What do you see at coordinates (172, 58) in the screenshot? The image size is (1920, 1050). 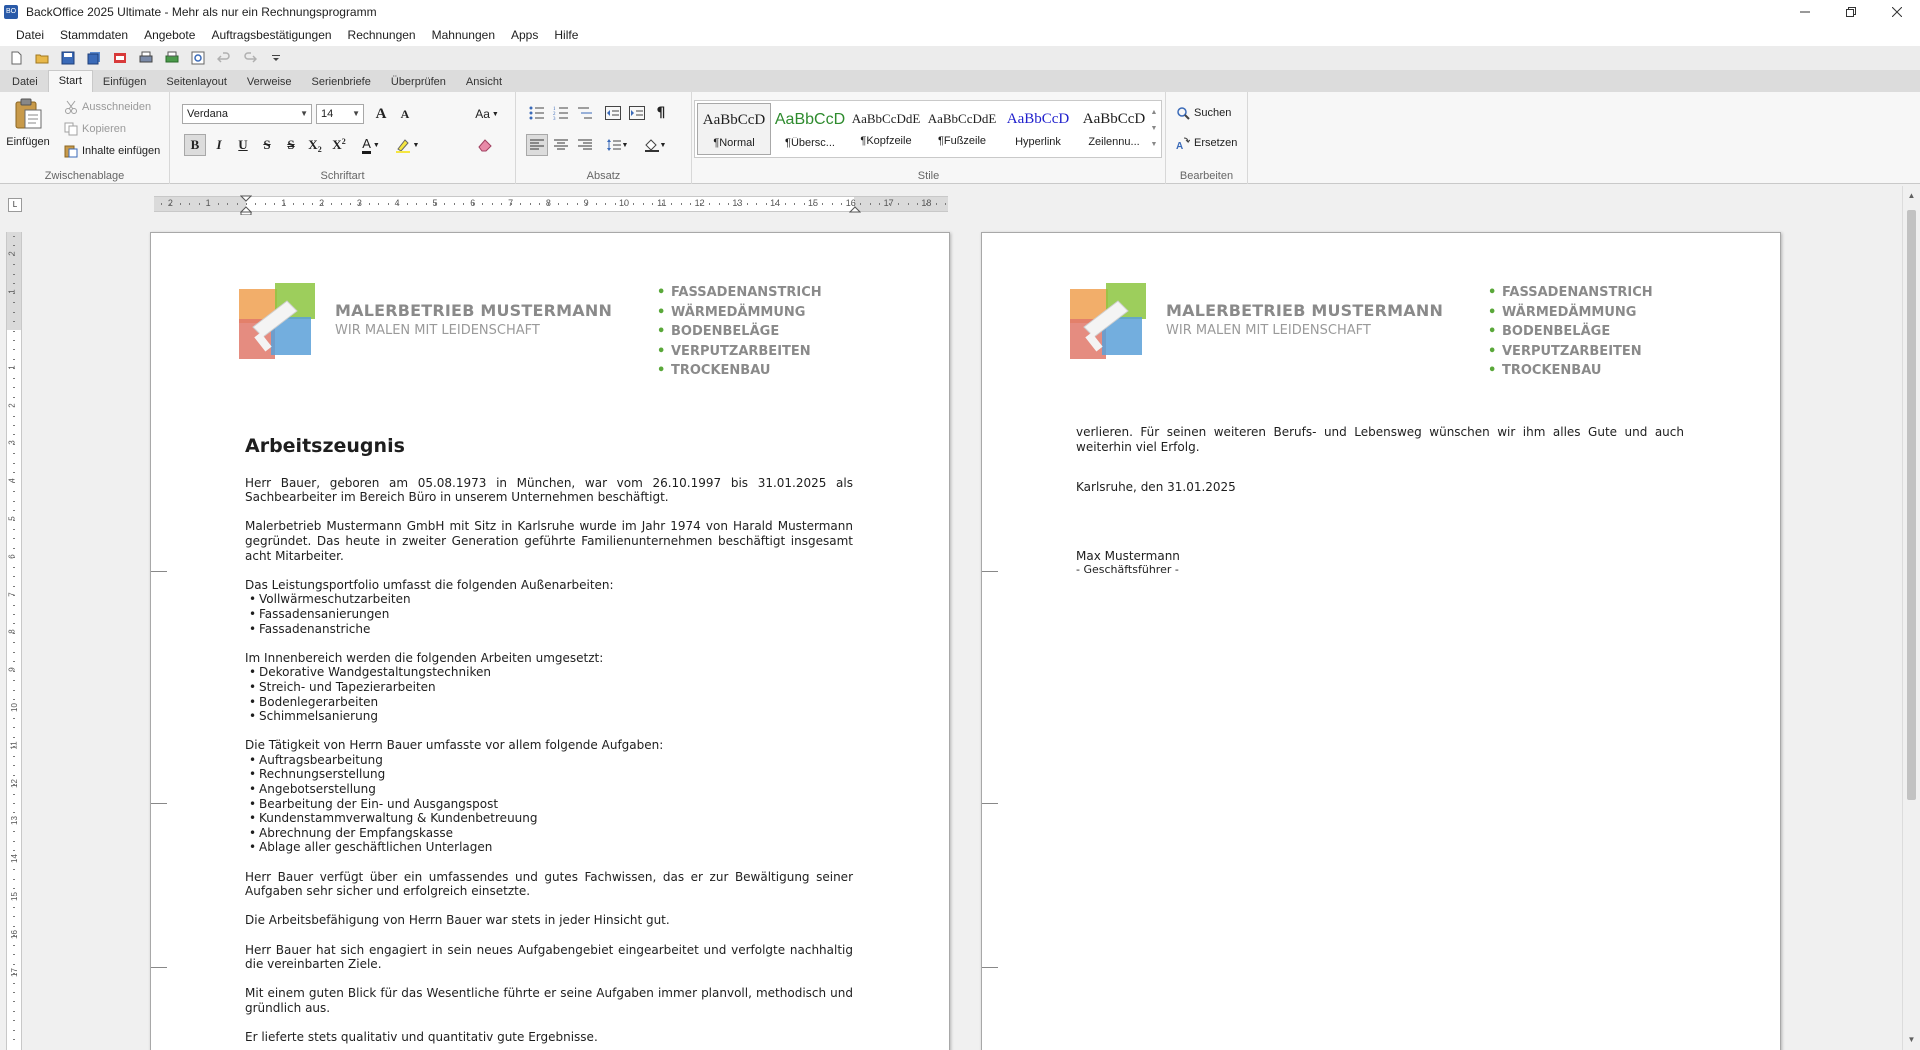 I see `quick-print-icon` at bounding box center [172, 58].